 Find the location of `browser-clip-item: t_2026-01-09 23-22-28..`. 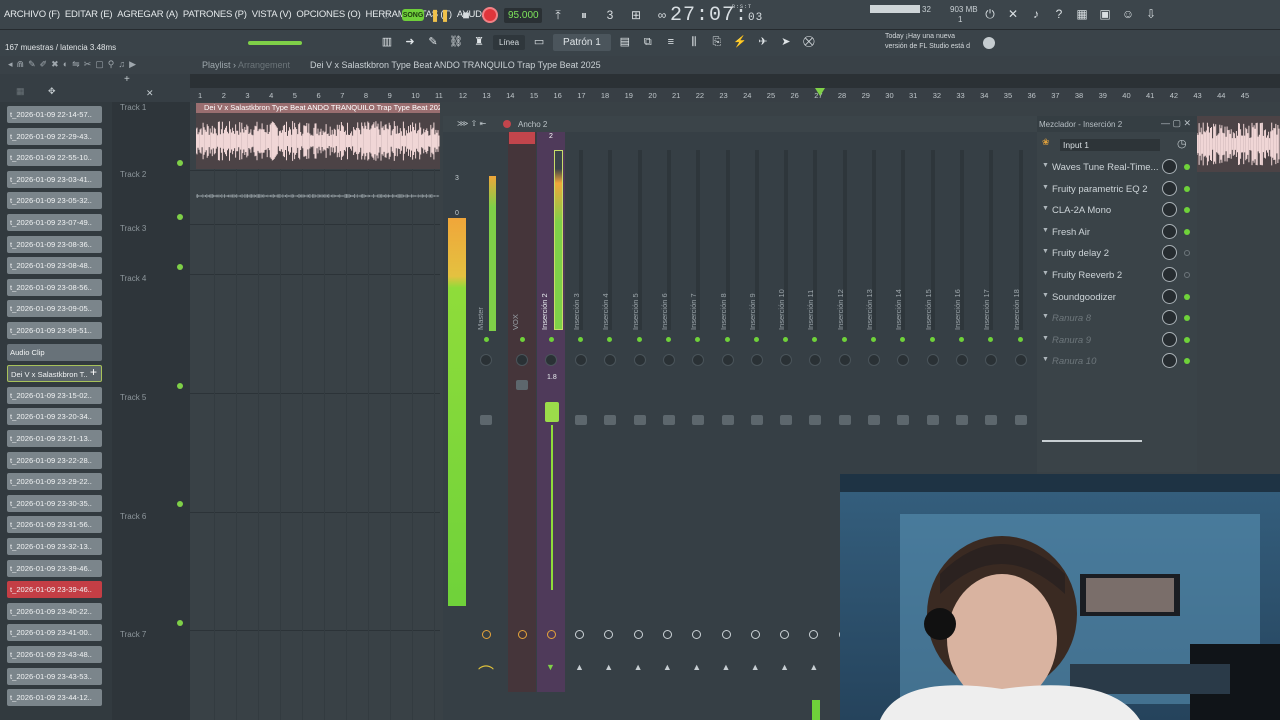

browser-clip-item: t_2026-01-09 23-22-28.. is located at coordinates (54, 460).